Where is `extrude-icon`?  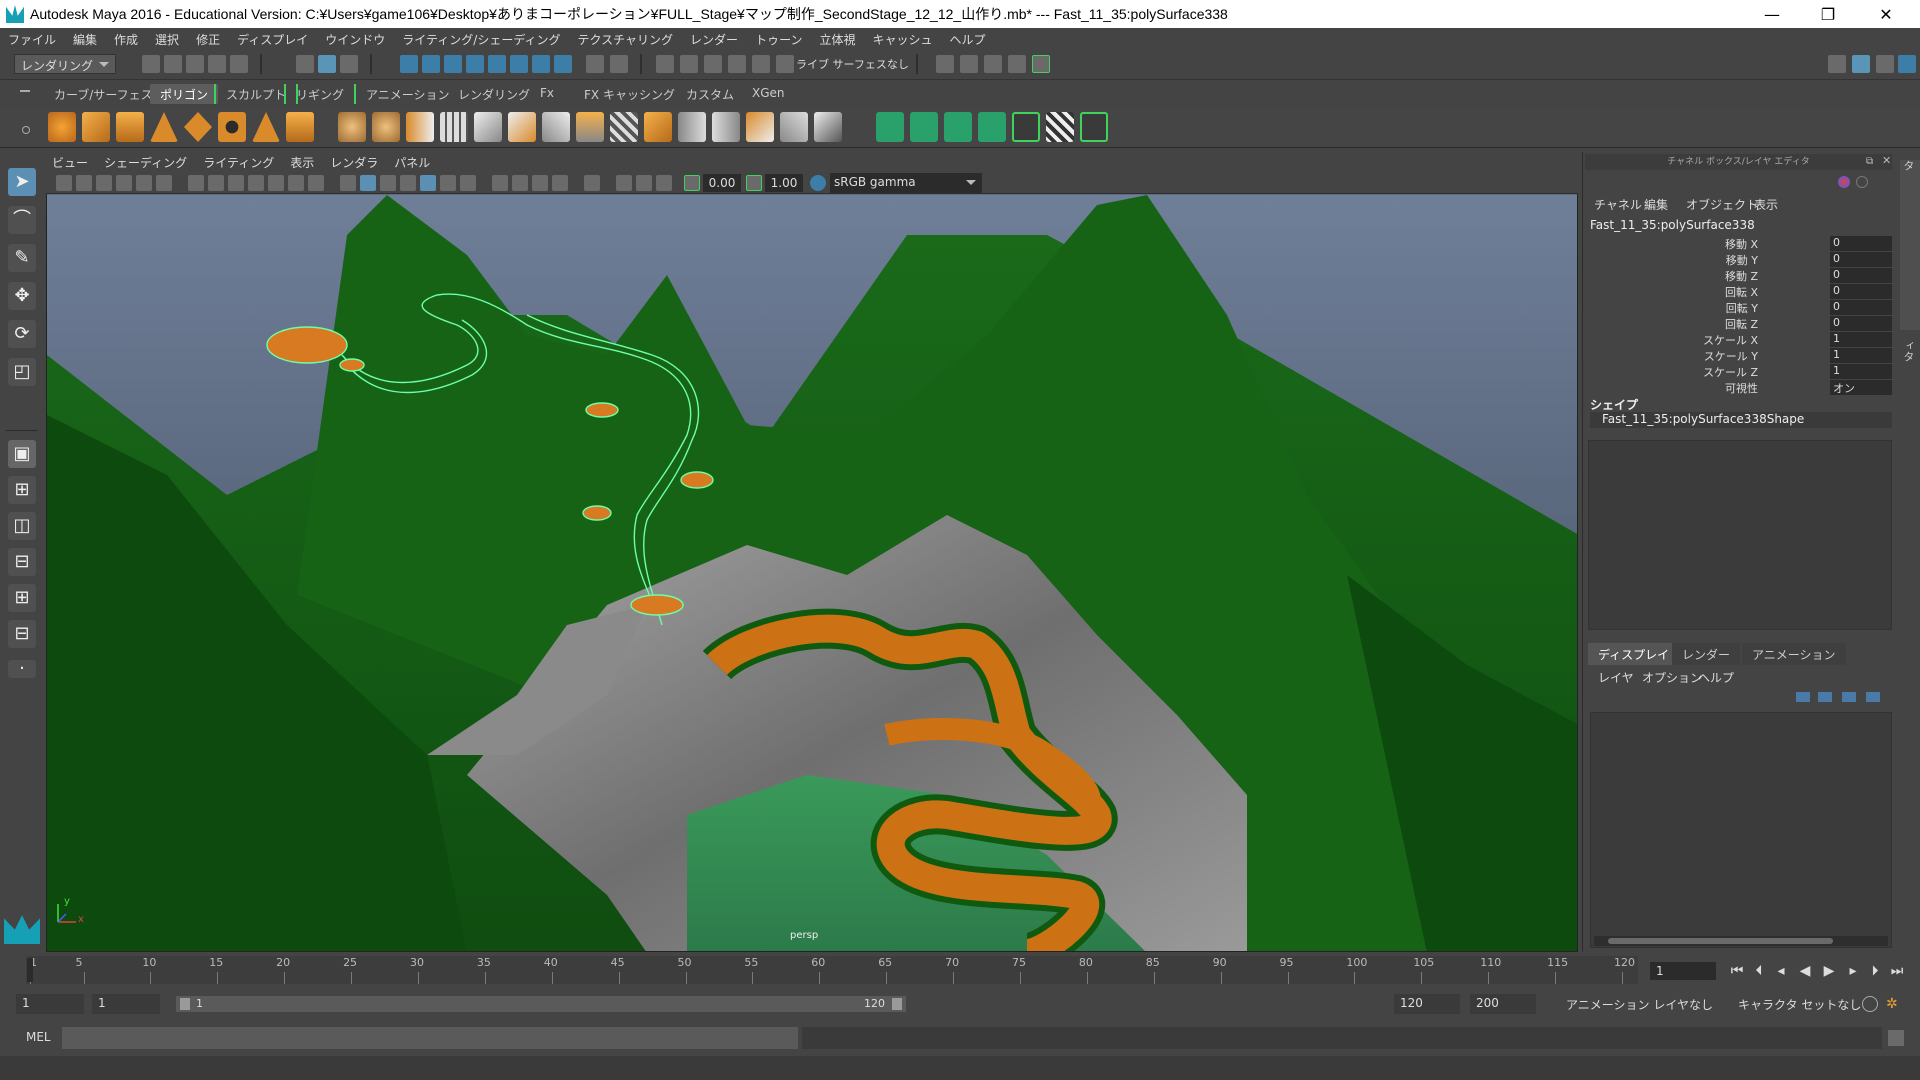 extrude-icon is located at coordinates (522, 127).